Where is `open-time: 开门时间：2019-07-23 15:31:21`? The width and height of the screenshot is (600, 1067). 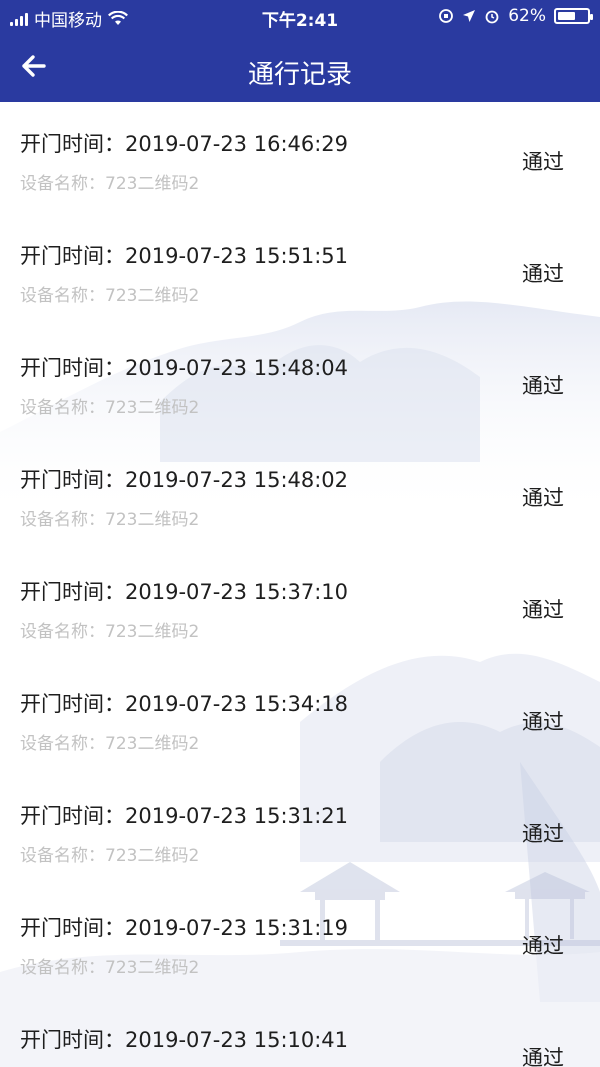
open-time: 开门时间：2019-07-23 15:31:21 is located at coordinates (184, 815).